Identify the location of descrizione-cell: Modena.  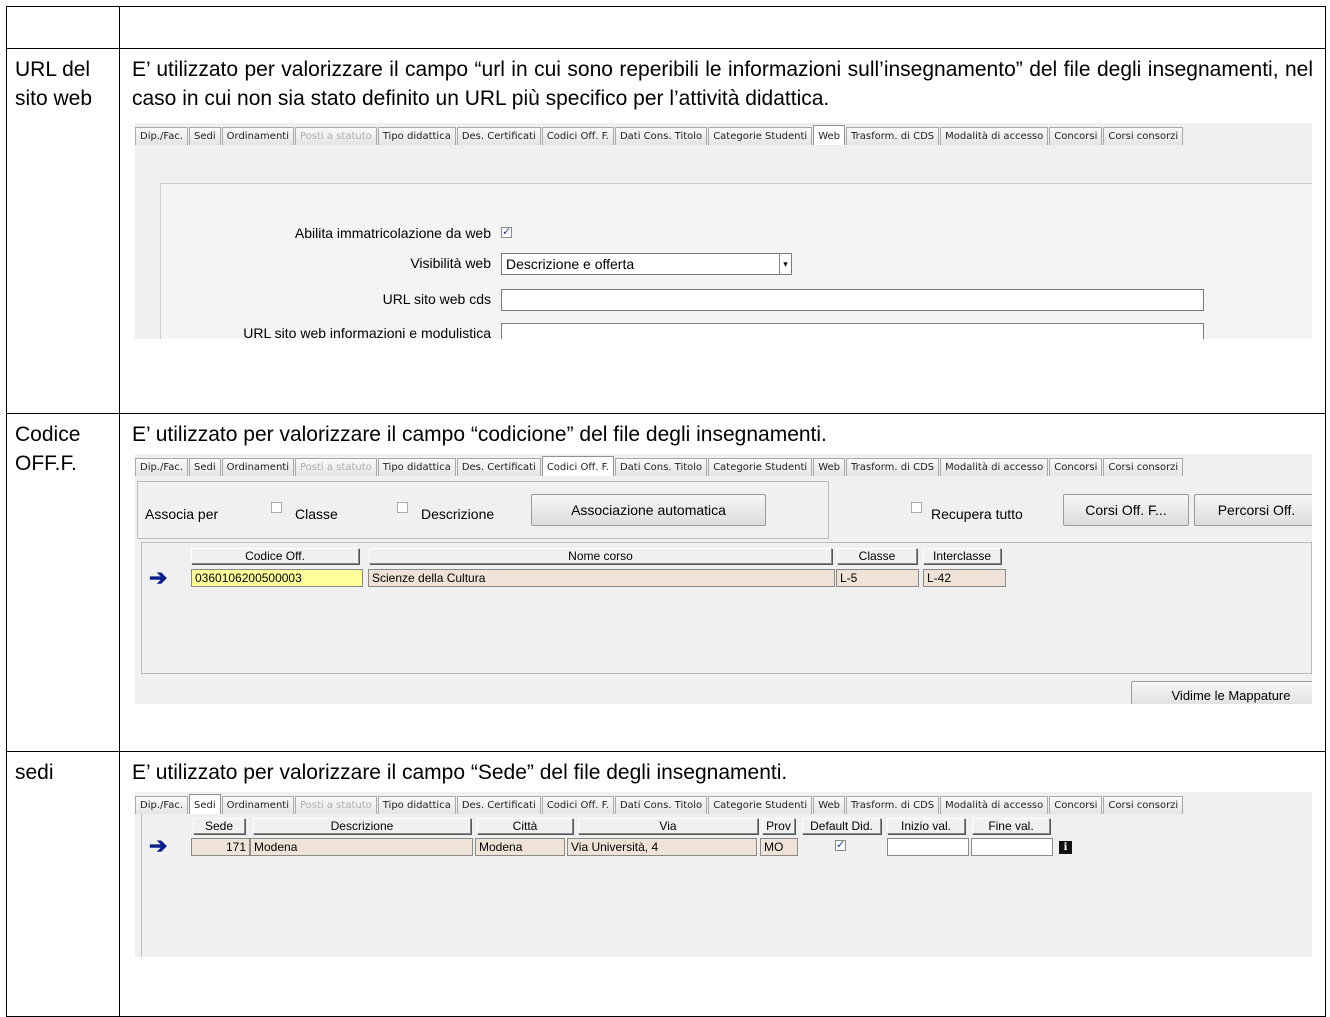
(361, 847).